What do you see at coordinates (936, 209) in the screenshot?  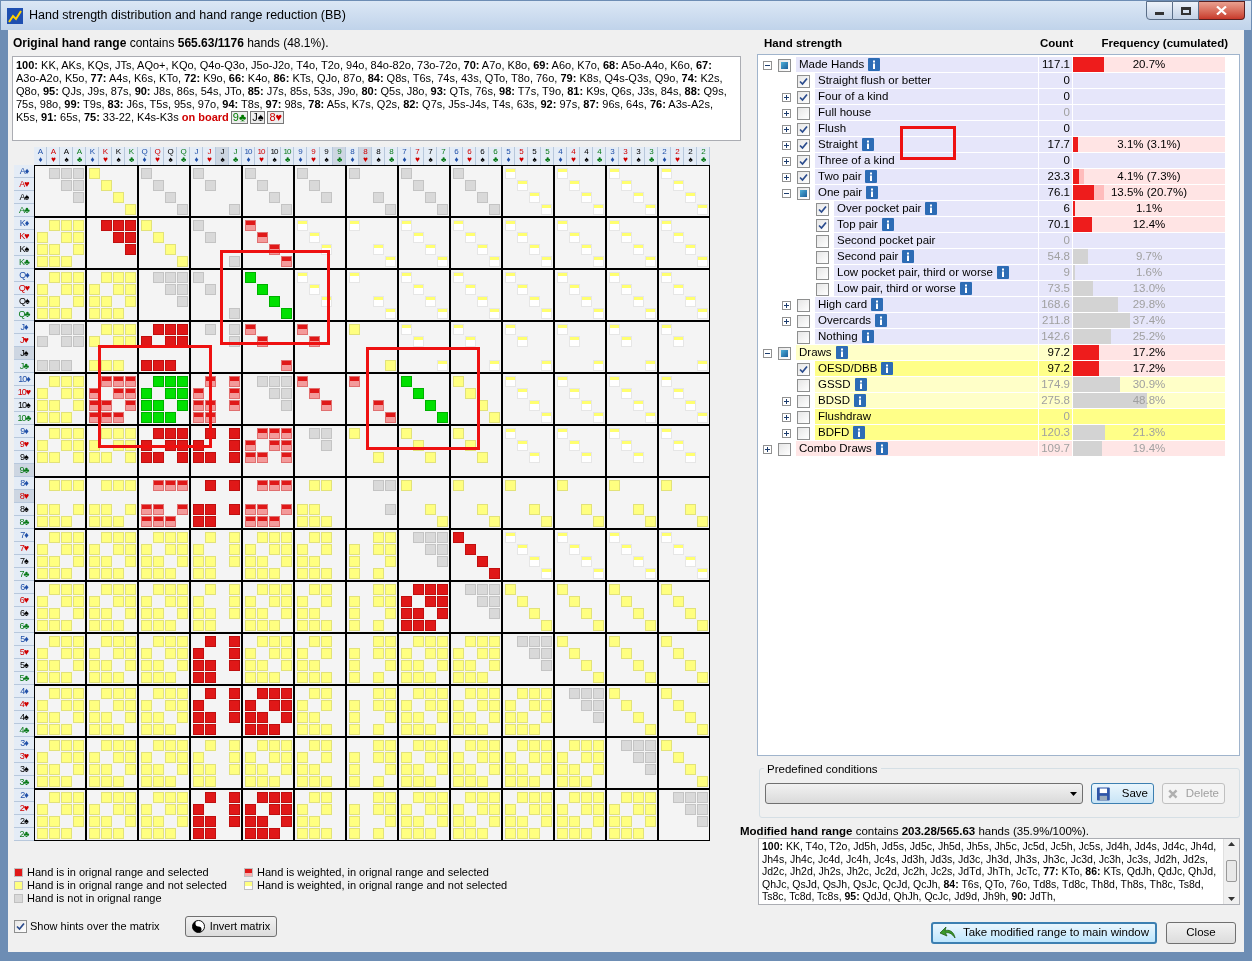 I see `tree-item: Over pocket pair` at bounding box center [936, 209].